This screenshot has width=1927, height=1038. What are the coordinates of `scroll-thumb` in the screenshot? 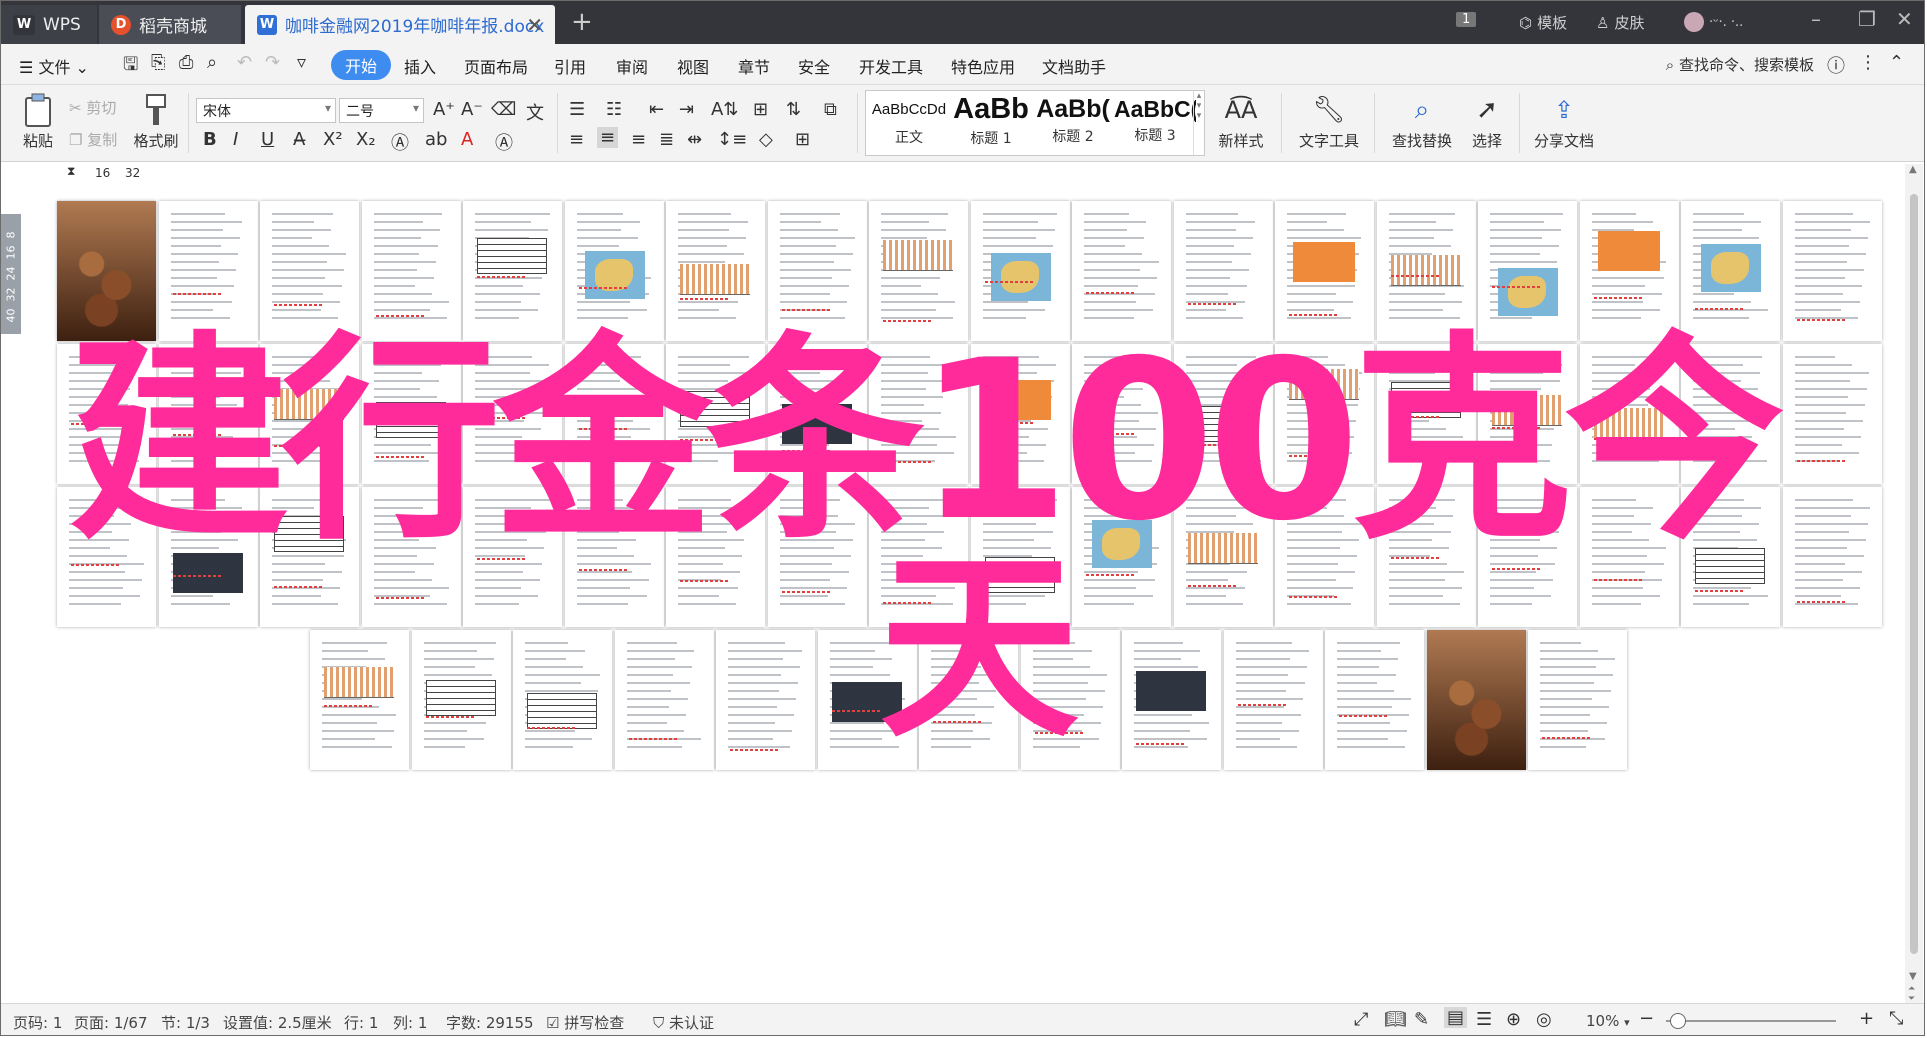 It's located at (1914, 574).